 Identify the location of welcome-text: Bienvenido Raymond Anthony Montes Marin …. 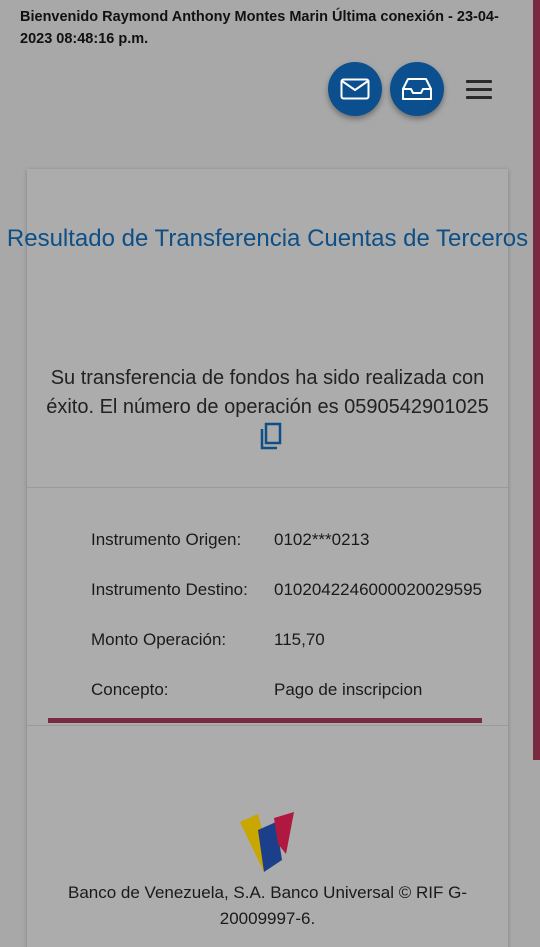
(259, 28).